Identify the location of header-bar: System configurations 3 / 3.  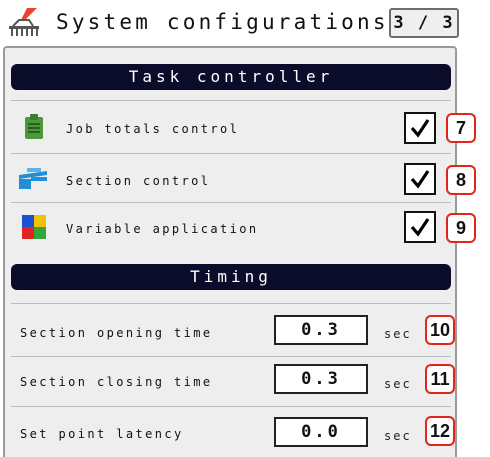
(245, 22).